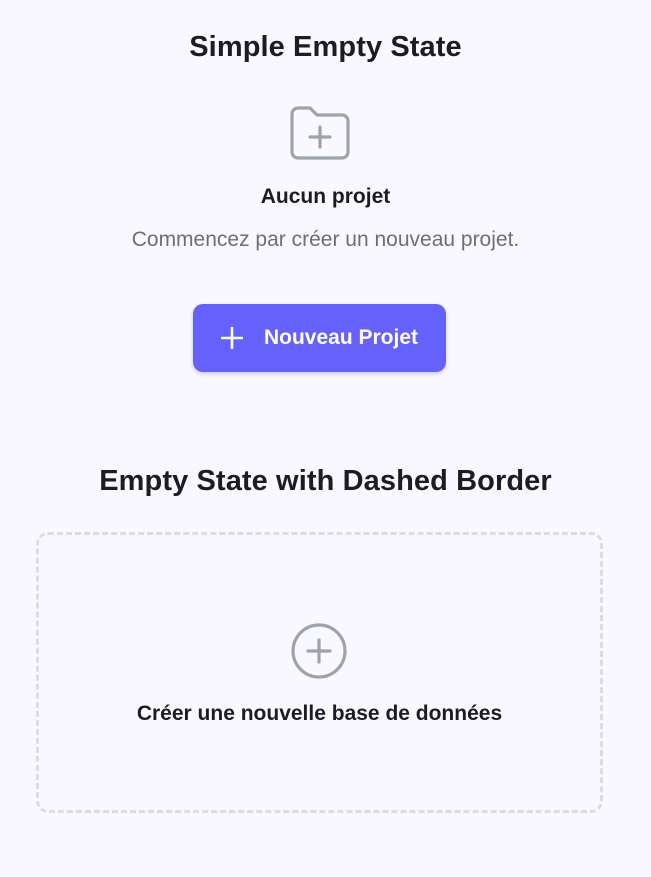 The image size is (651, 877). I want to click on simple-empty-state-title: Simple Empty State, so click(325, 47).